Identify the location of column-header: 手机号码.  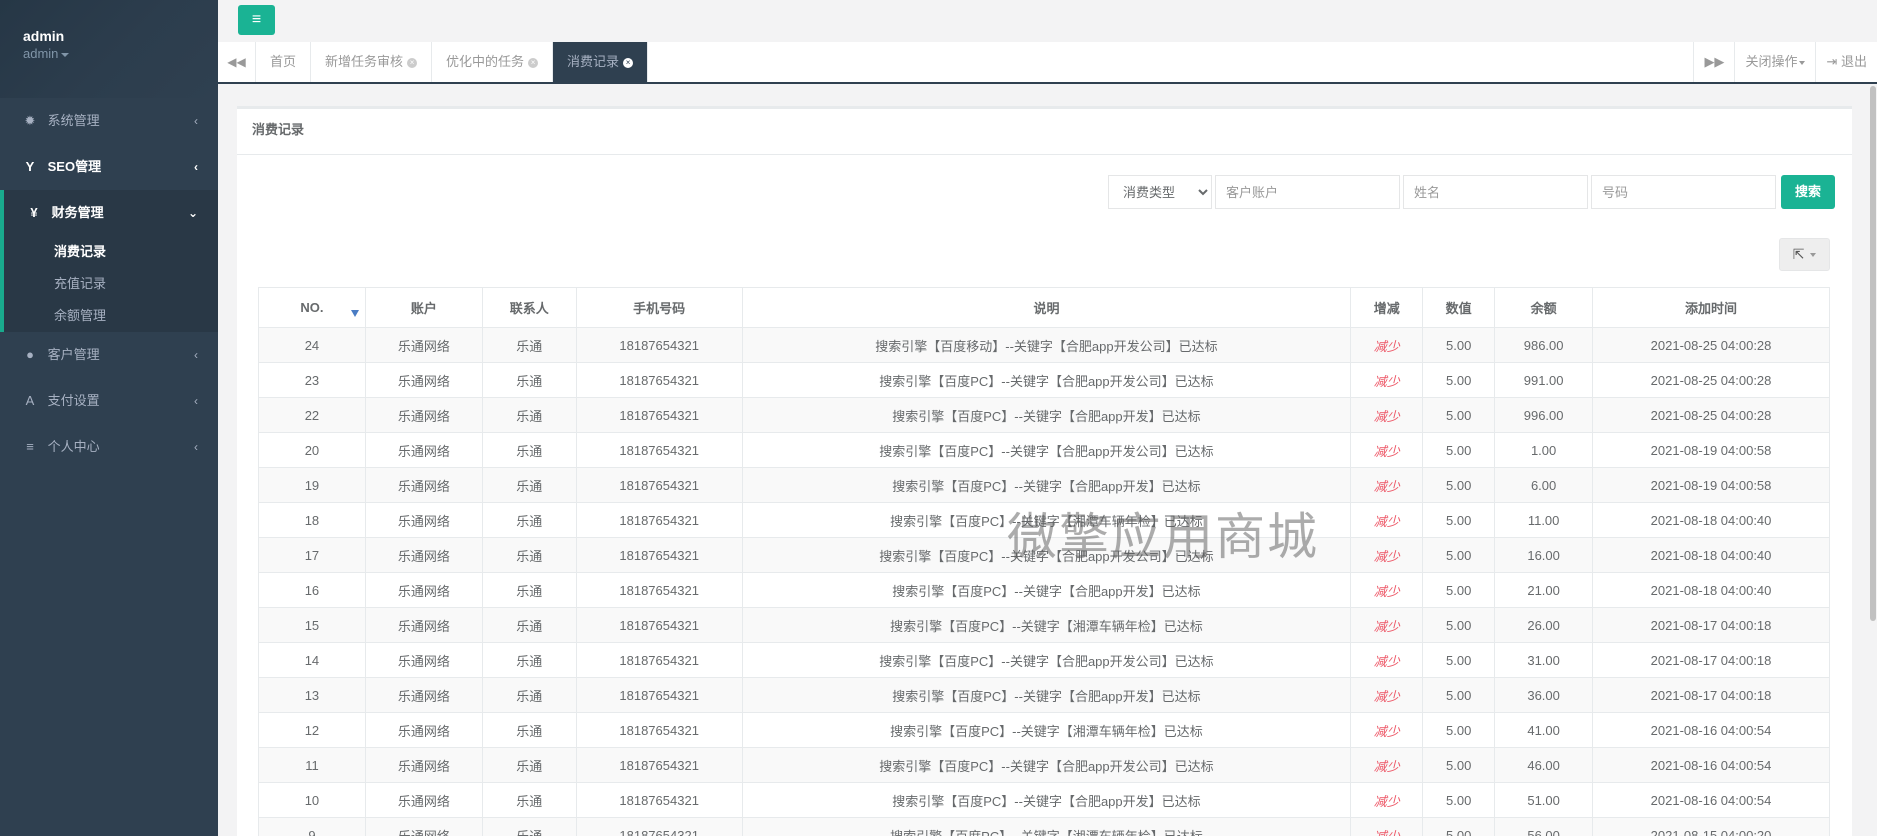
(659, 307).